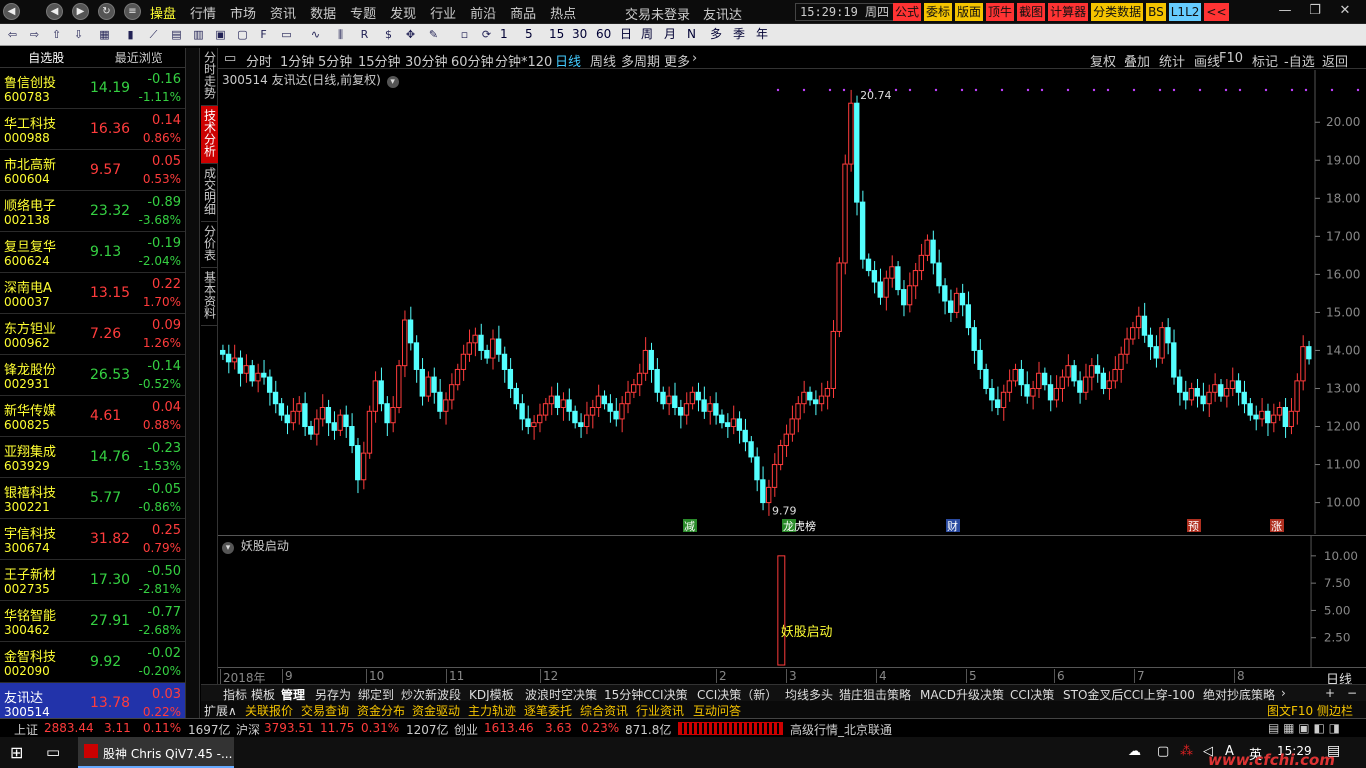 This screenshot has height=768, width=1366. Describe the element at coordinates (11, 11) in the screenshot. I see `back-circle-button: ◀` at that location.